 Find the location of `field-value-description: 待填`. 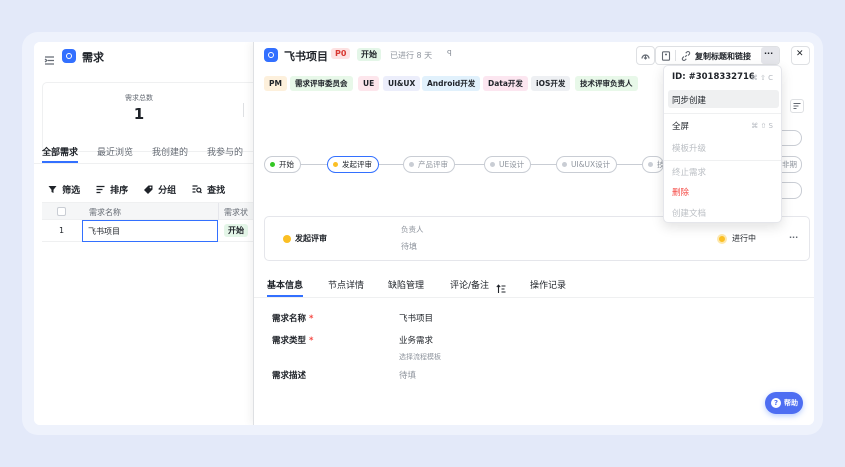

field-value-description: 待填 is located at coordinates (407, 375).